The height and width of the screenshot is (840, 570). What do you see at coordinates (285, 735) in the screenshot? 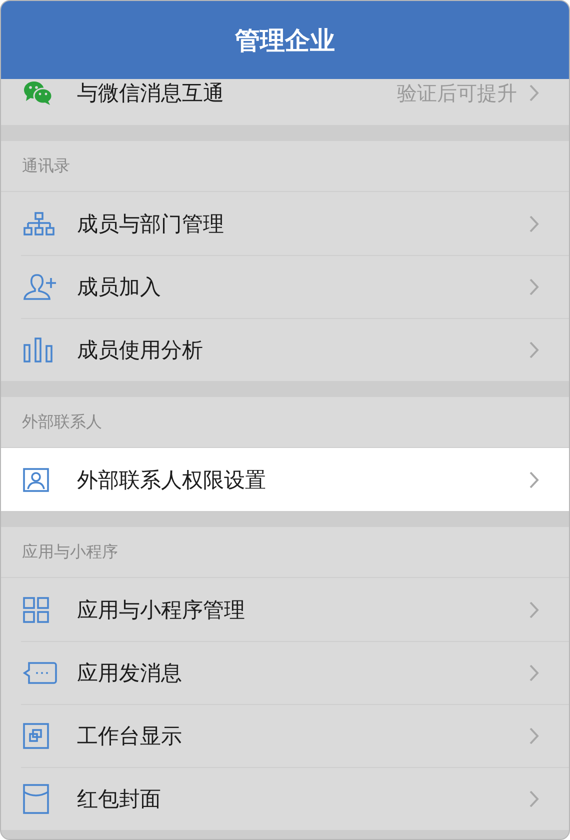
I see `list-item: 工作台显示` at bounding box center [285, 735].